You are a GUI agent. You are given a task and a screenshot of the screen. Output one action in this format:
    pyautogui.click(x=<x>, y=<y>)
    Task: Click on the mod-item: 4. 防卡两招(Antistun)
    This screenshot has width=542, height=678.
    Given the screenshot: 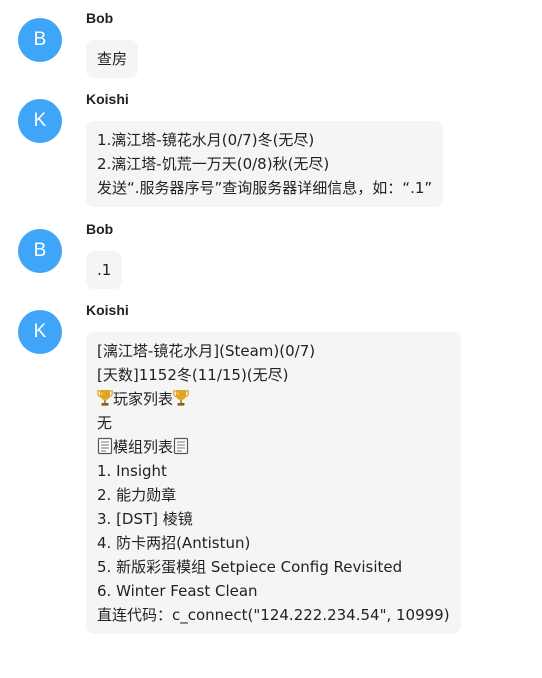 What is the action you would take?
    pyautogui.click(x=174, y=543)
    